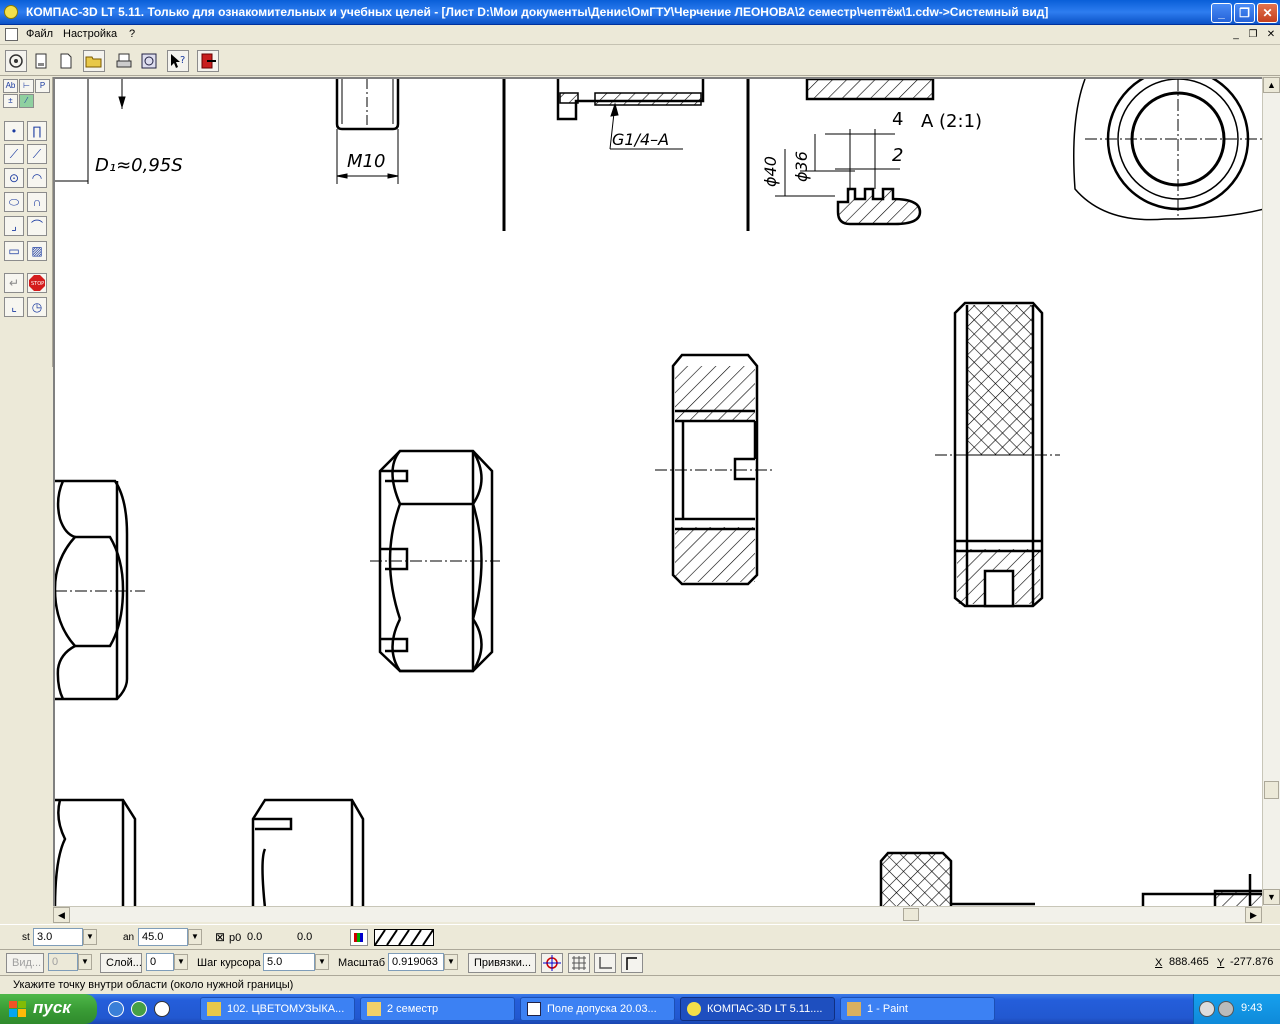  Describe the element at coordinates (10, 86) in the screenshot. I see `text-tool-icon: Ab` at that location.